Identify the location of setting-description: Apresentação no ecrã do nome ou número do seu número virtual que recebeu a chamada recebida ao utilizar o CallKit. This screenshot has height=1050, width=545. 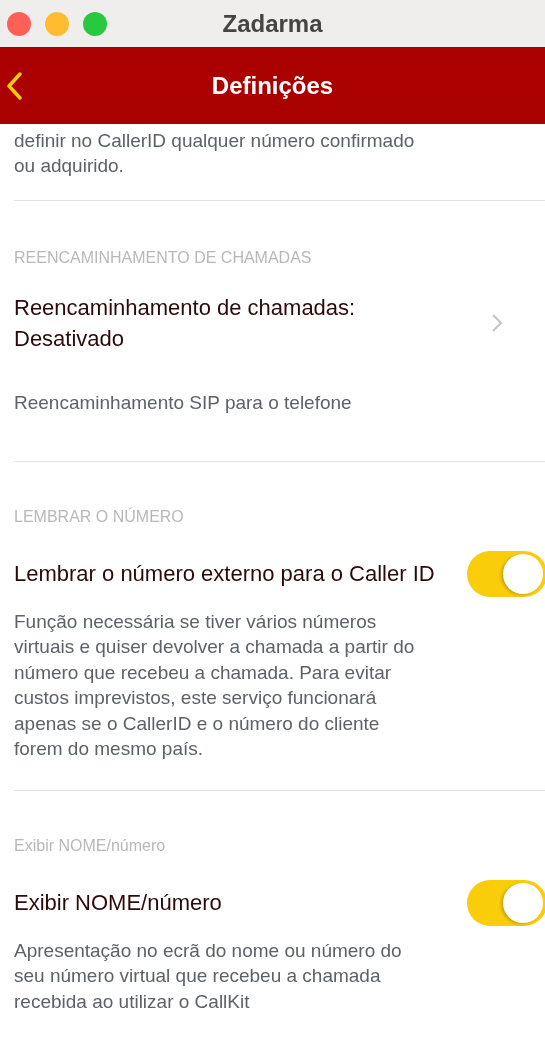
(208, 976).